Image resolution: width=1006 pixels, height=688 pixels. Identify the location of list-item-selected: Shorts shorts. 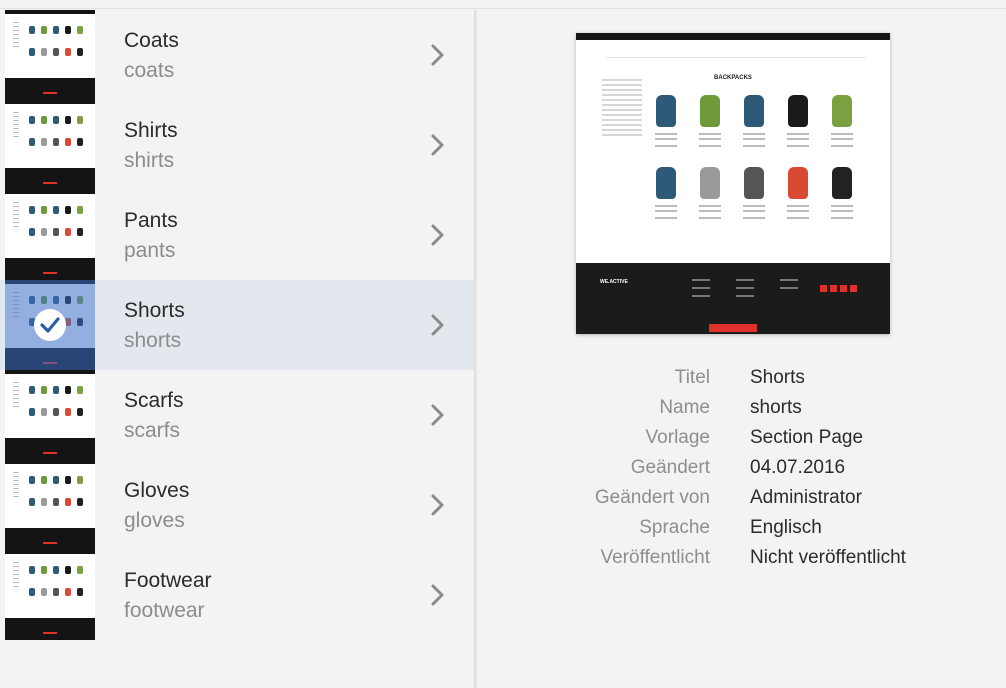
(237, 325).